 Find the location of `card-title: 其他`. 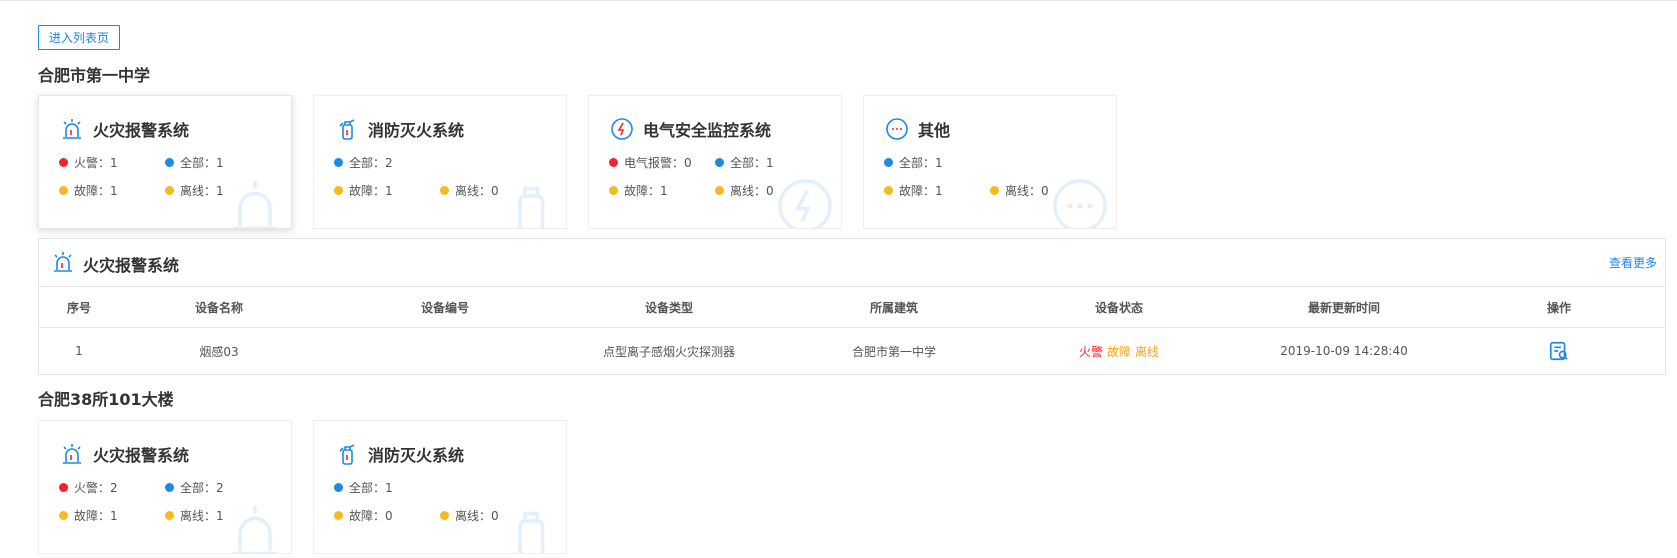

card-title: 其他 is located at coordinates (934, 130).